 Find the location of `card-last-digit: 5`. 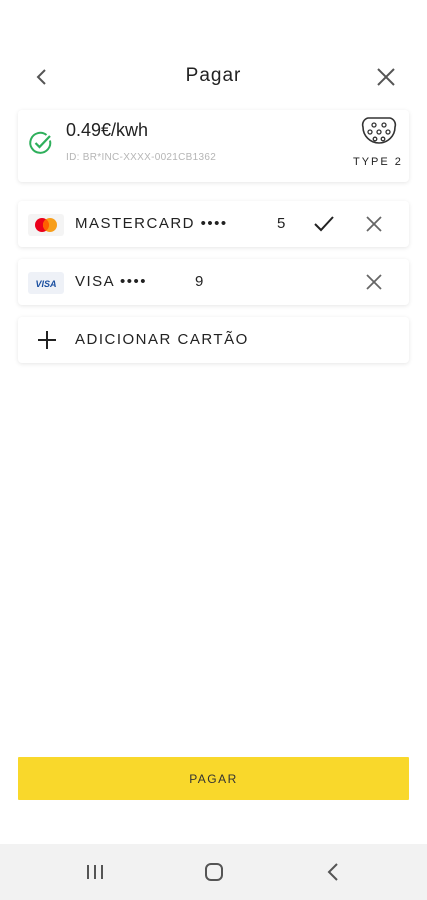

card-last-digit: 5 is located at coordinates (281, 223).